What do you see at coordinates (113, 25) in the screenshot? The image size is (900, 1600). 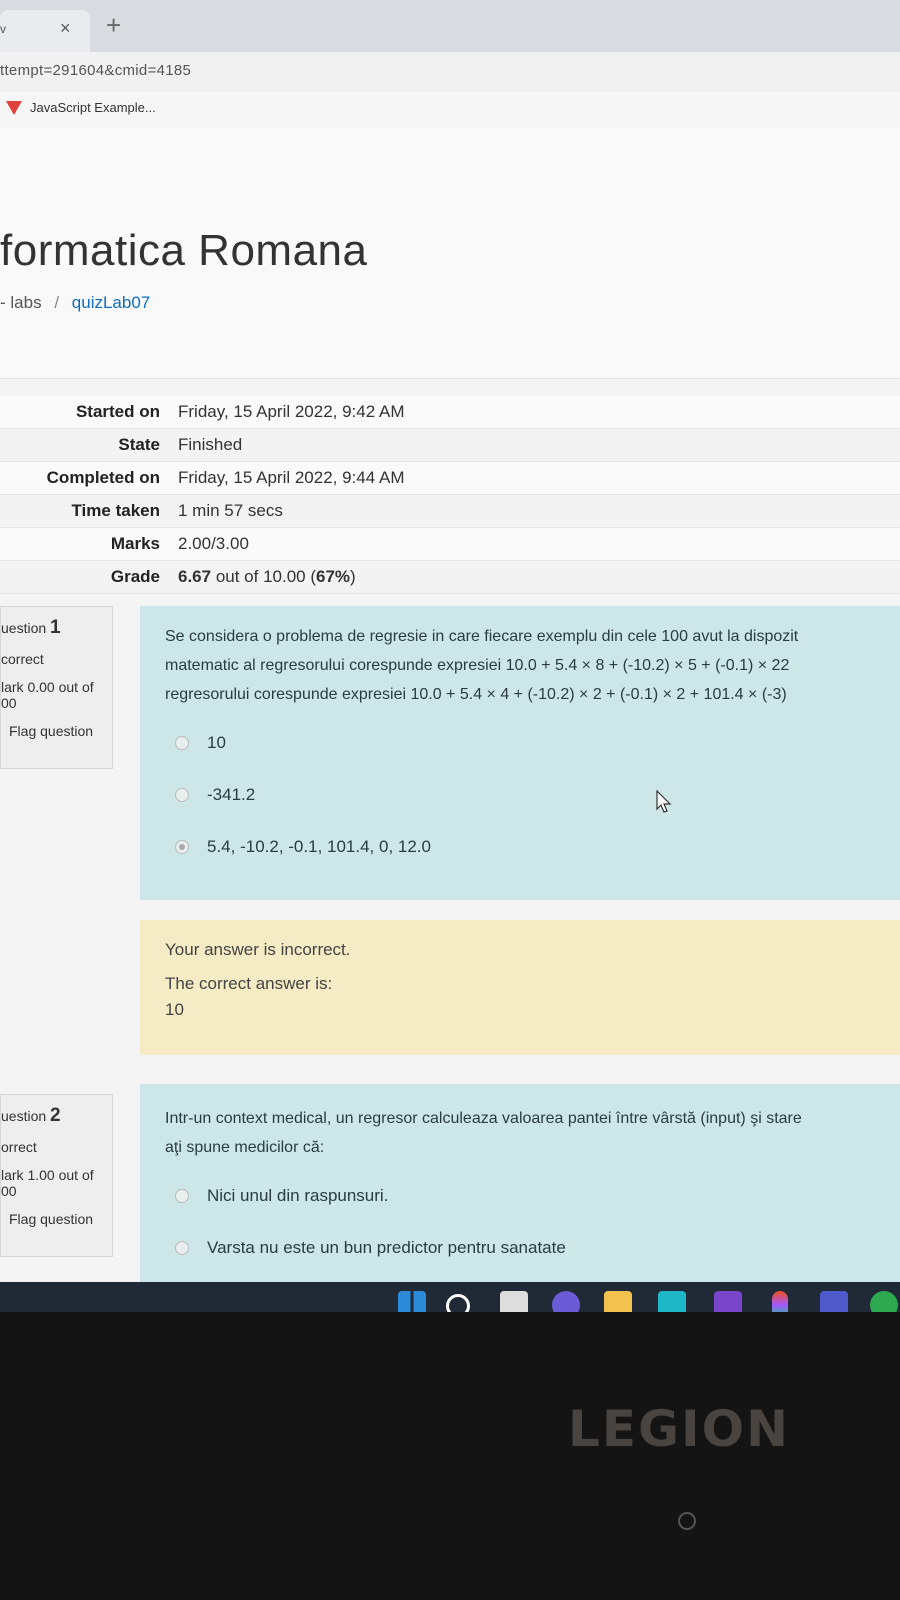 I see `new-tab-button: +` at bounding box center [113, 25].